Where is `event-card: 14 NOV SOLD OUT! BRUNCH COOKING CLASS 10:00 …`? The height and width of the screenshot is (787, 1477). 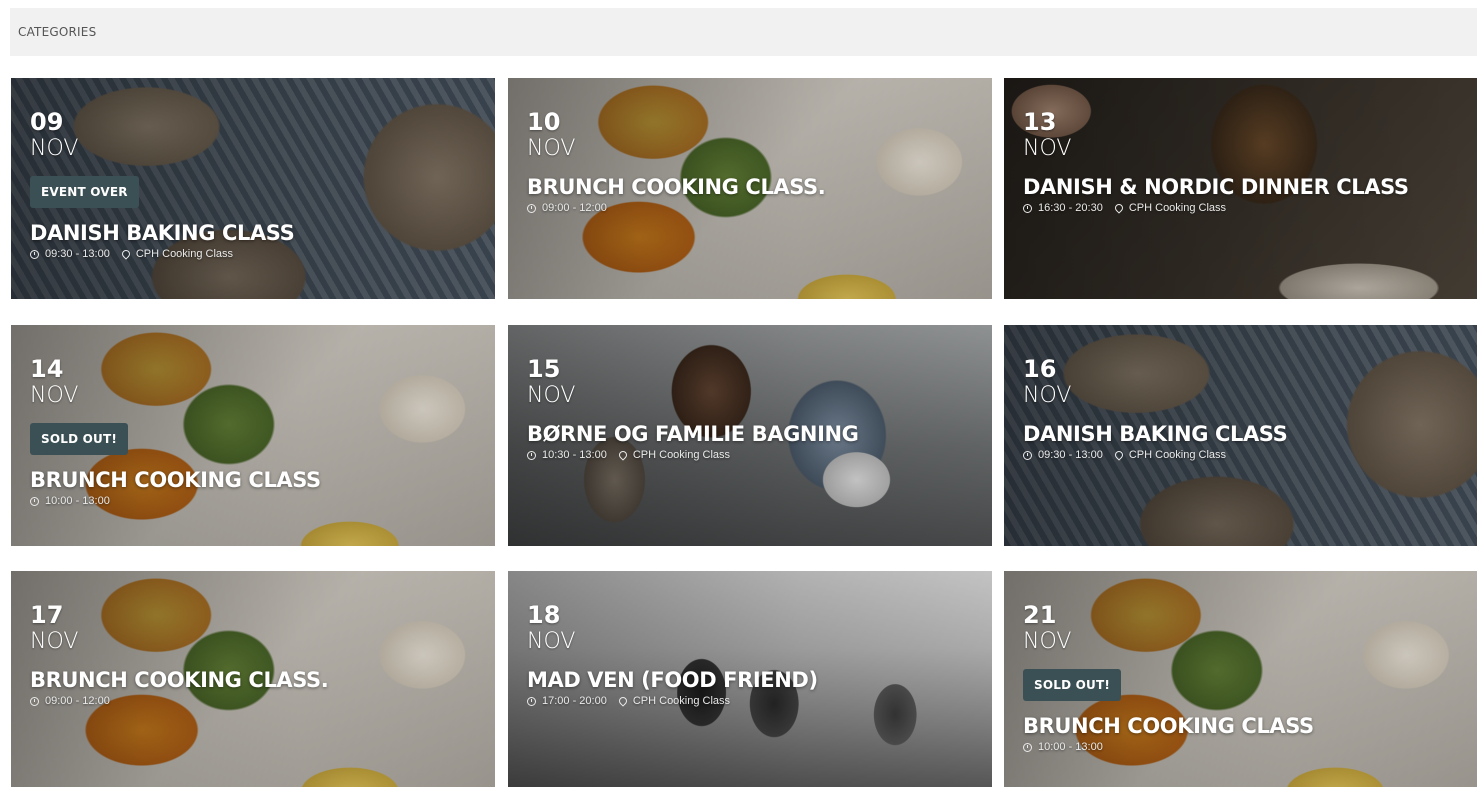
event-card: 14 NOV SOLD OUT! BRUNCH COOKING CLASS 10:00 … is located at coordinates (253, 435).